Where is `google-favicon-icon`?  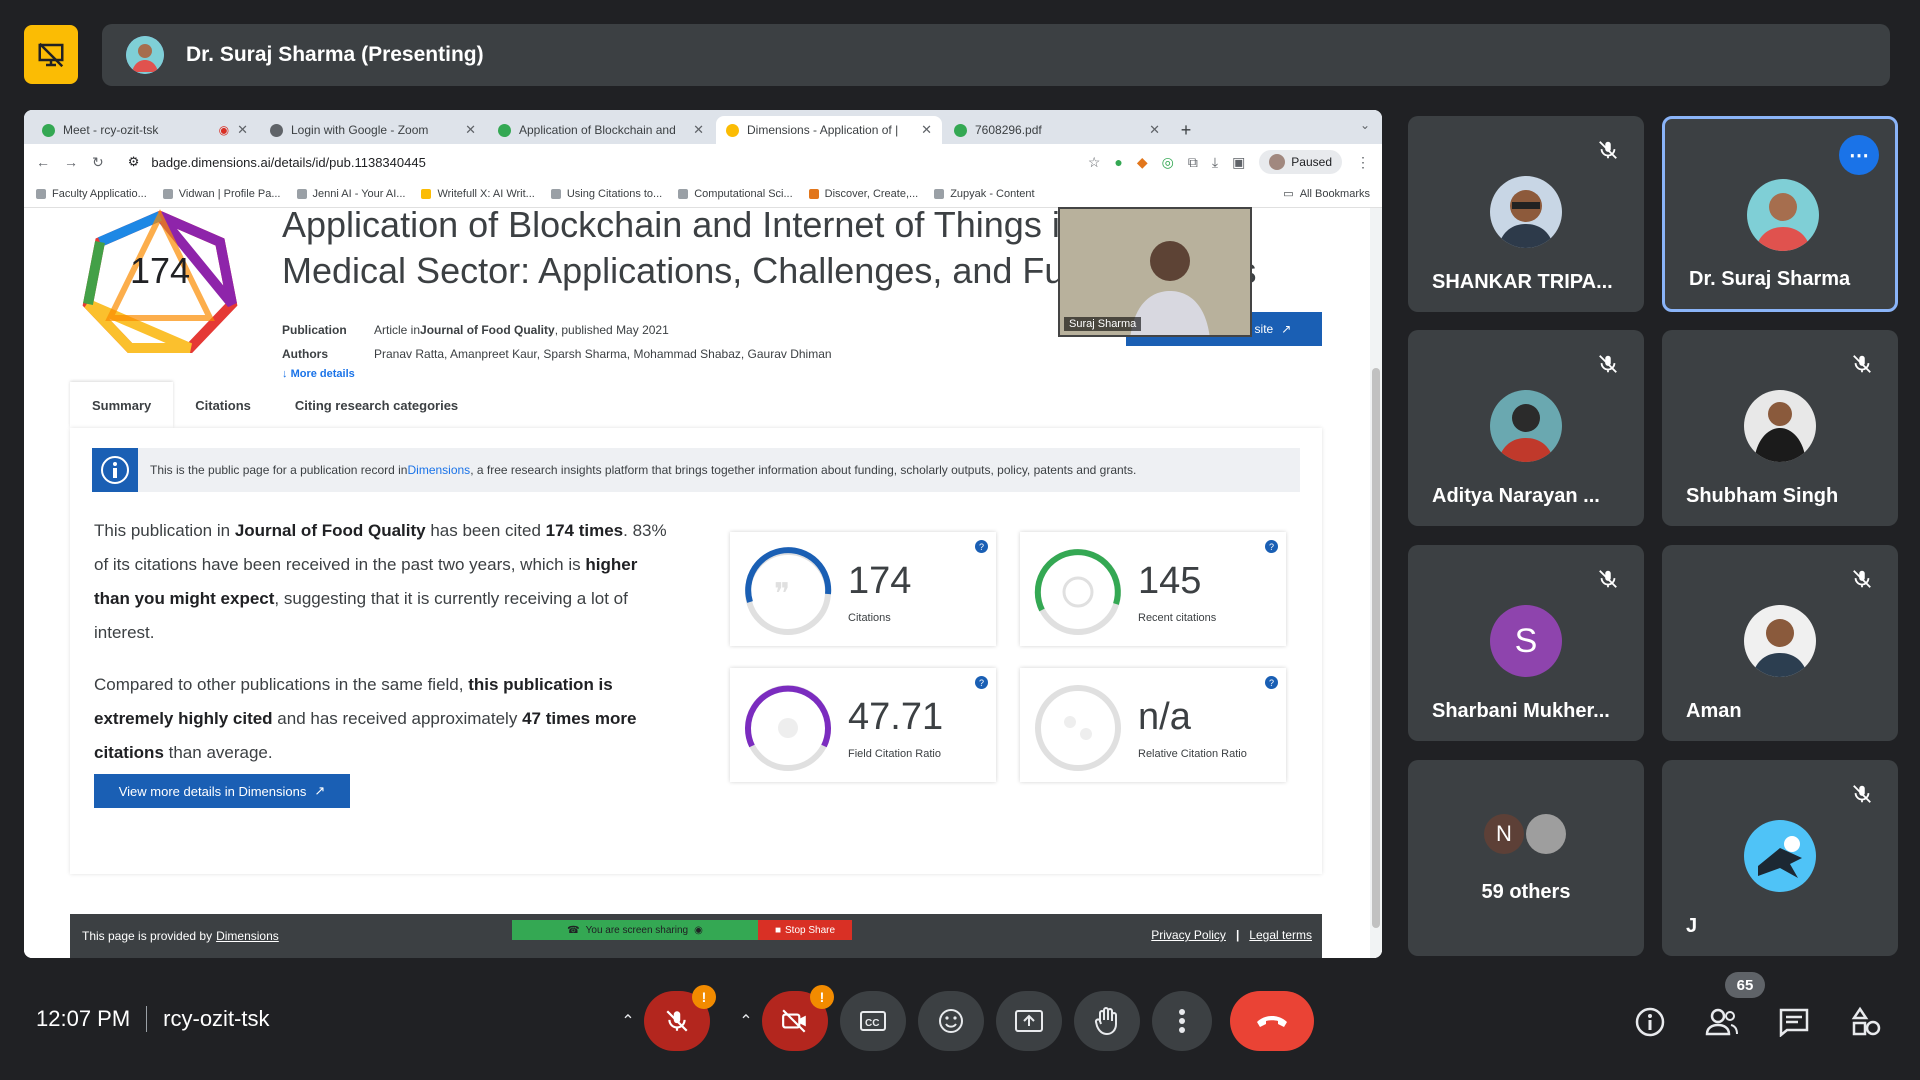 google-favicon-icon is located at coordinates (276, 130).